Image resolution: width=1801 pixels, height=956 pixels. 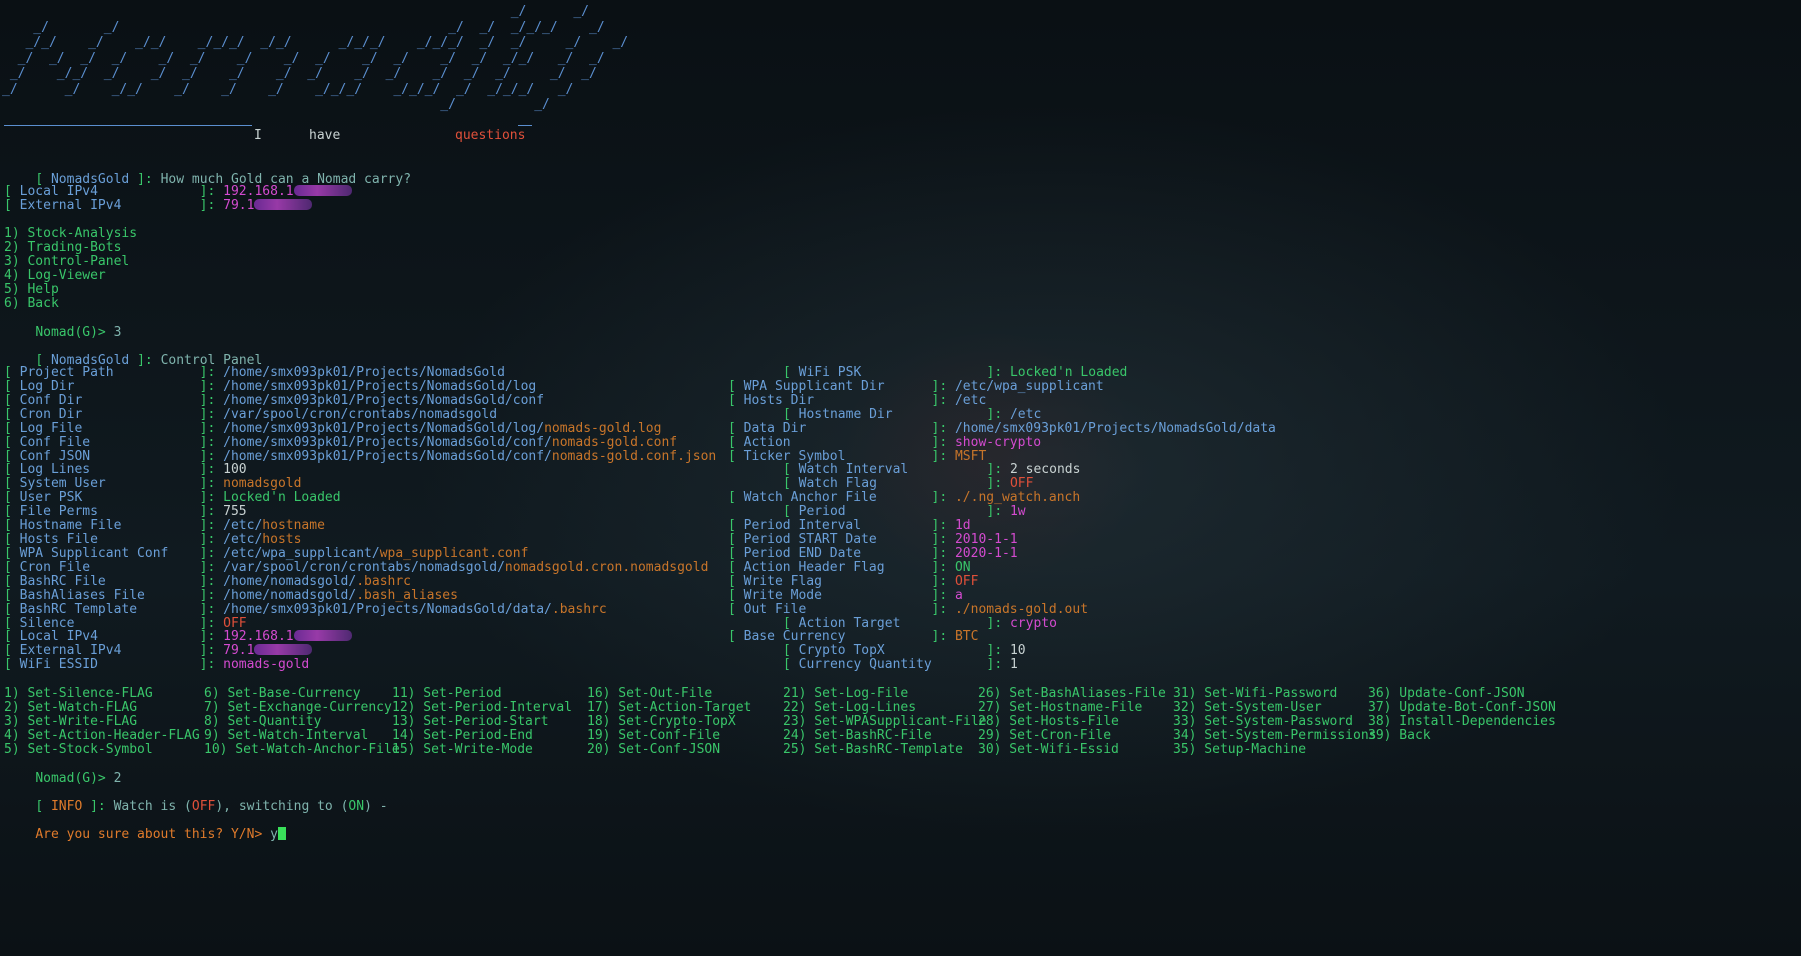 I want to click on confirm-line: Are you sure about this? Y/N> y, so click(x=145, y=826).